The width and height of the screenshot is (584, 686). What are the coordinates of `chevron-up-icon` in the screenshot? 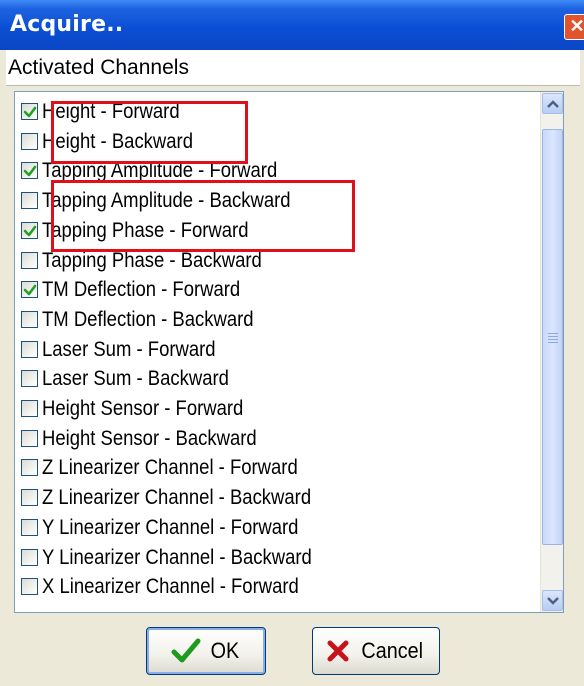 It's located at (553, 104).